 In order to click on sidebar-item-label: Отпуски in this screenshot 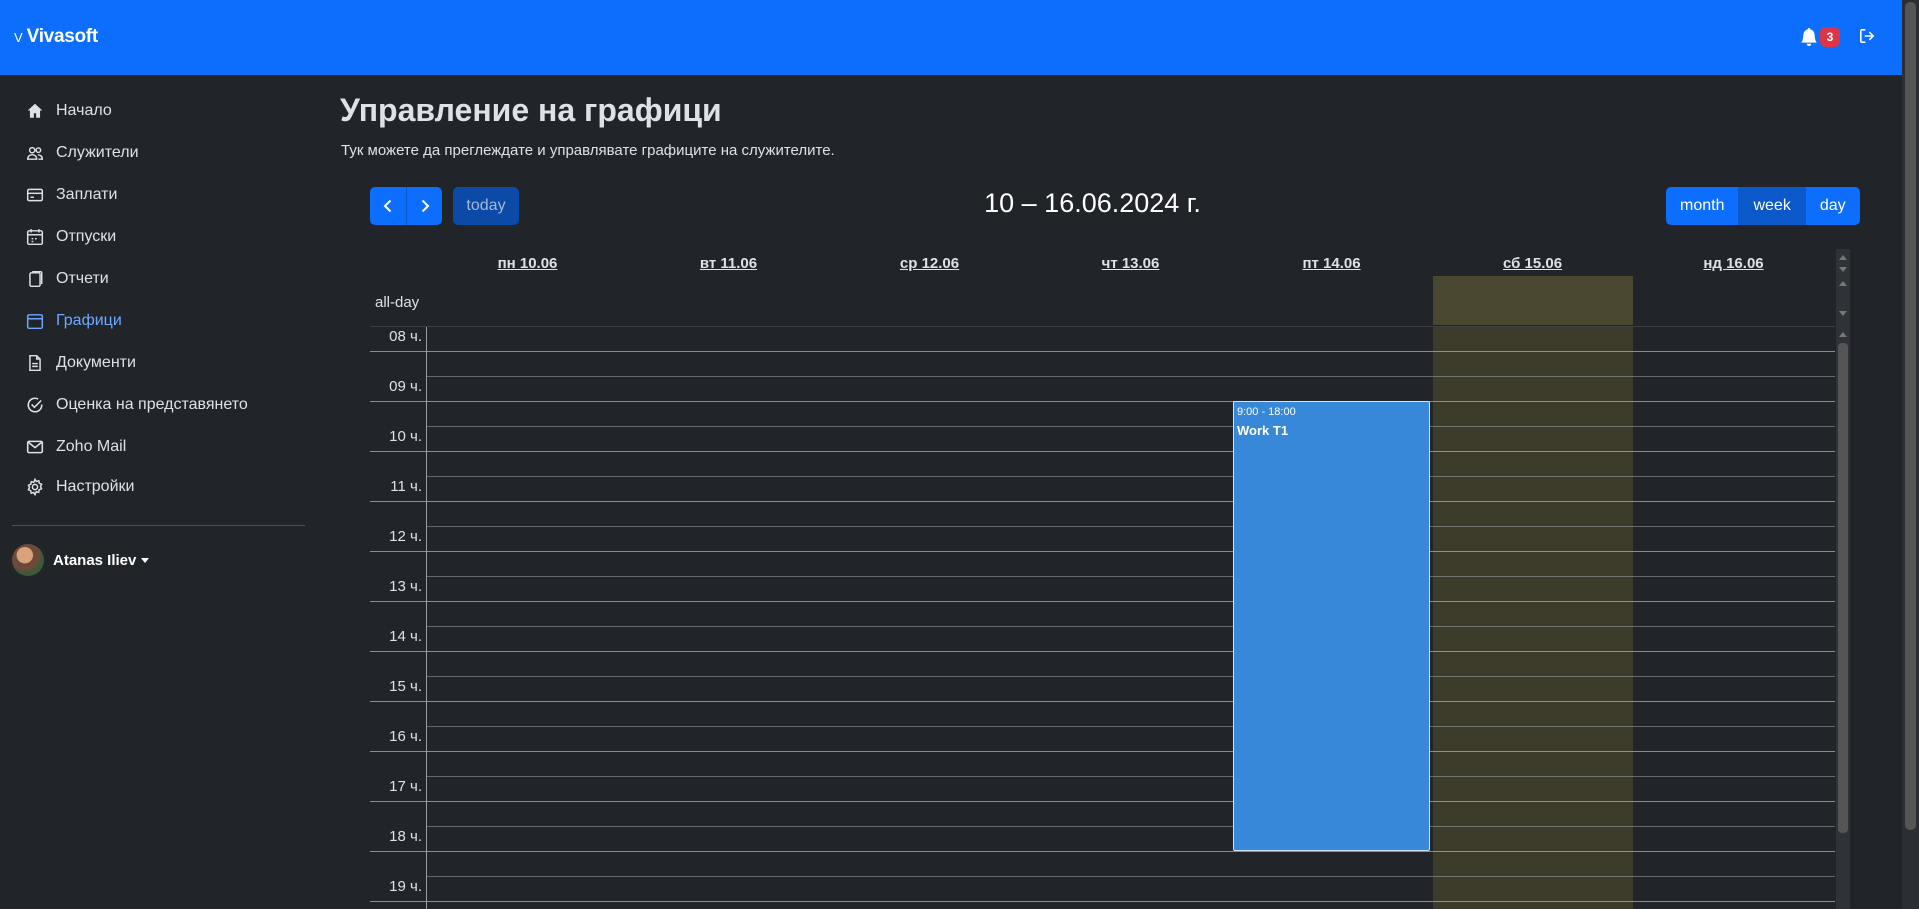, I will do `click(86, 236)`.